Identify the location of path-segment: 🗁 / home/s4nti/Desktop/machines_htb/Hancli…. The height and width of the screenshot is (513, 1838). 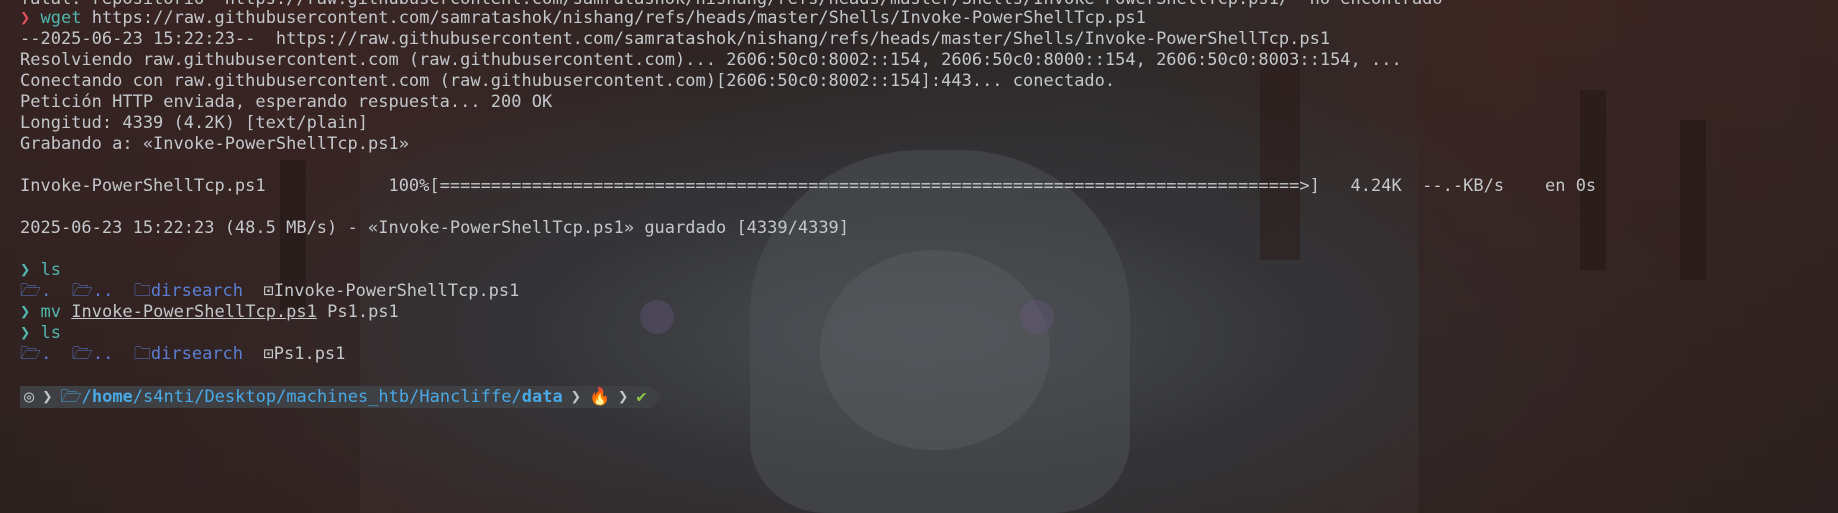
(311, 397).